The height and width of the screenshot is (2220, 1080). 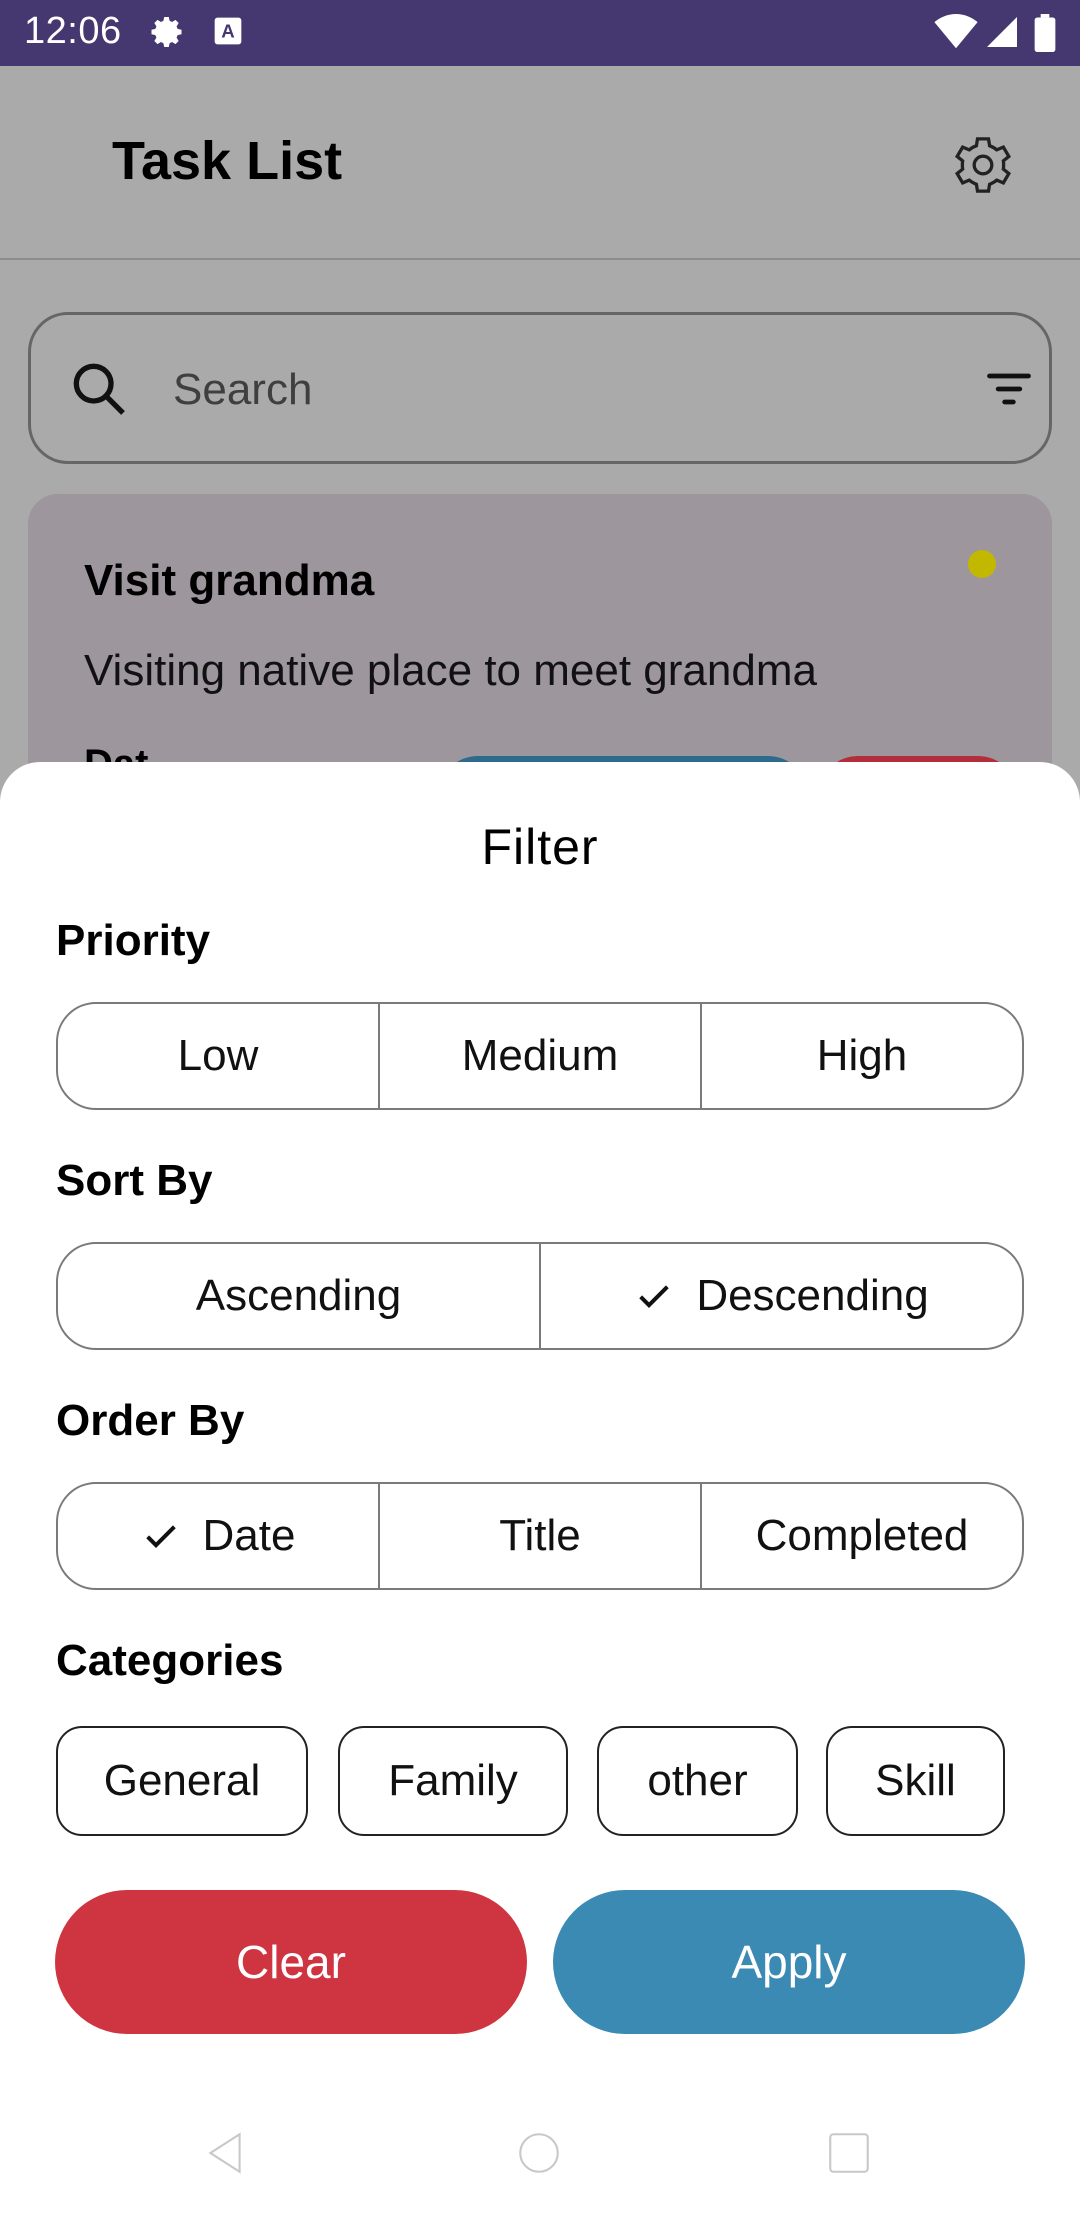 I want to click on priority-segmented-control: Low Medium High, so click(x=540, y=1056).